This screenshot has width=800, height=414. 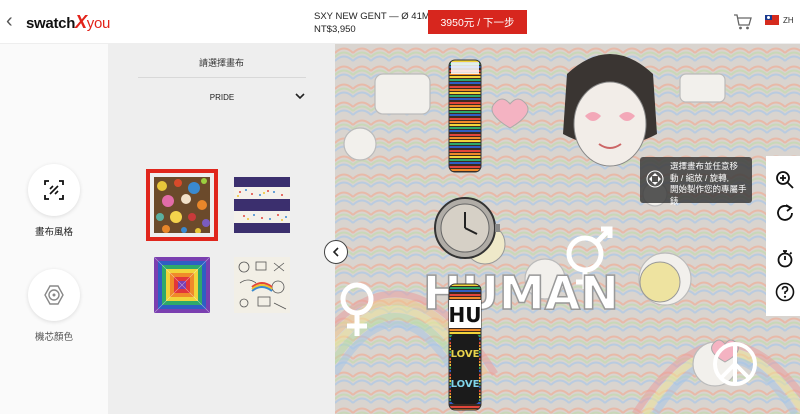 I want to click on rail-item-label: 機芯顏色, so click(x=53, y=337).